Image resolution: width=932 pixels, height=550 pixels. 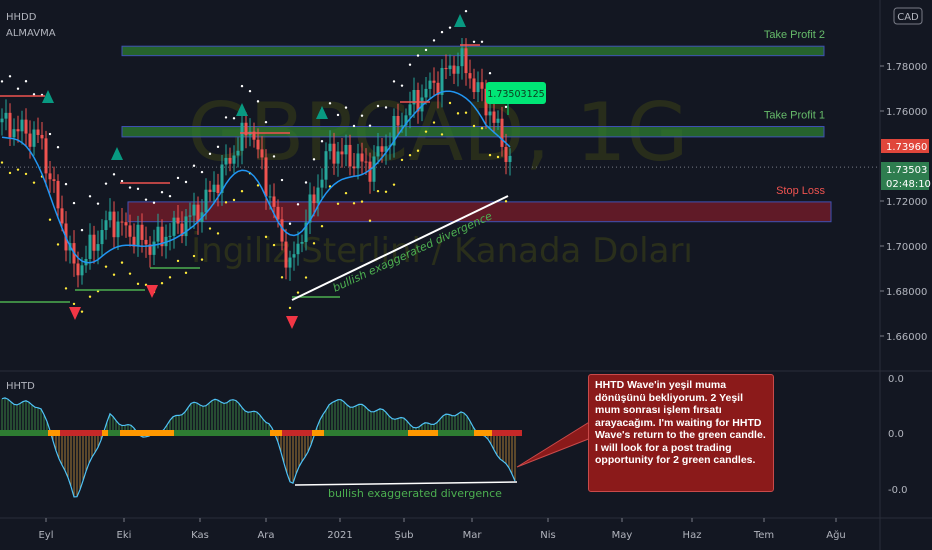 What do you see at coordinates (200, 535) in the screenshot?
I see `x-tick-label: Kas` at bounding box center [200, 535].